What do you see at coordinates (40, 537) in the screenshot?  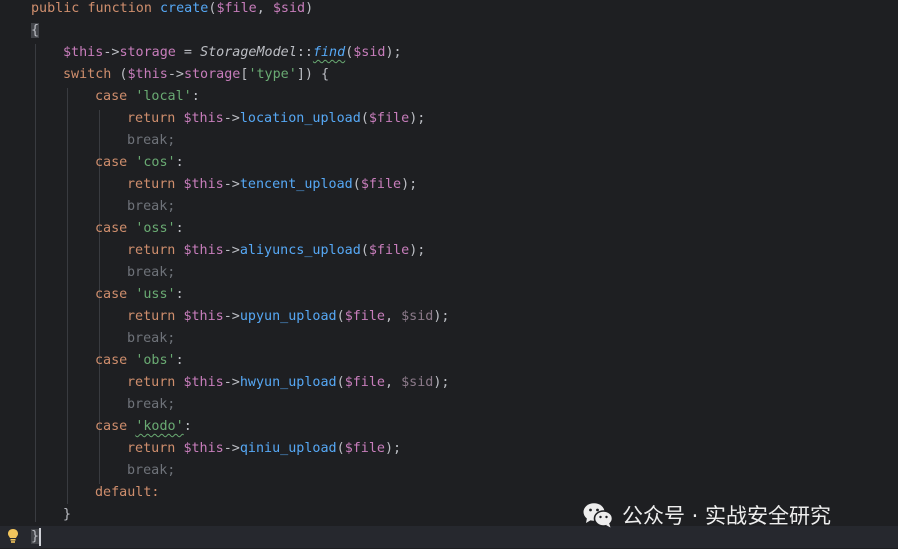 I see `text-cursor` at bounding box center [40, 537].